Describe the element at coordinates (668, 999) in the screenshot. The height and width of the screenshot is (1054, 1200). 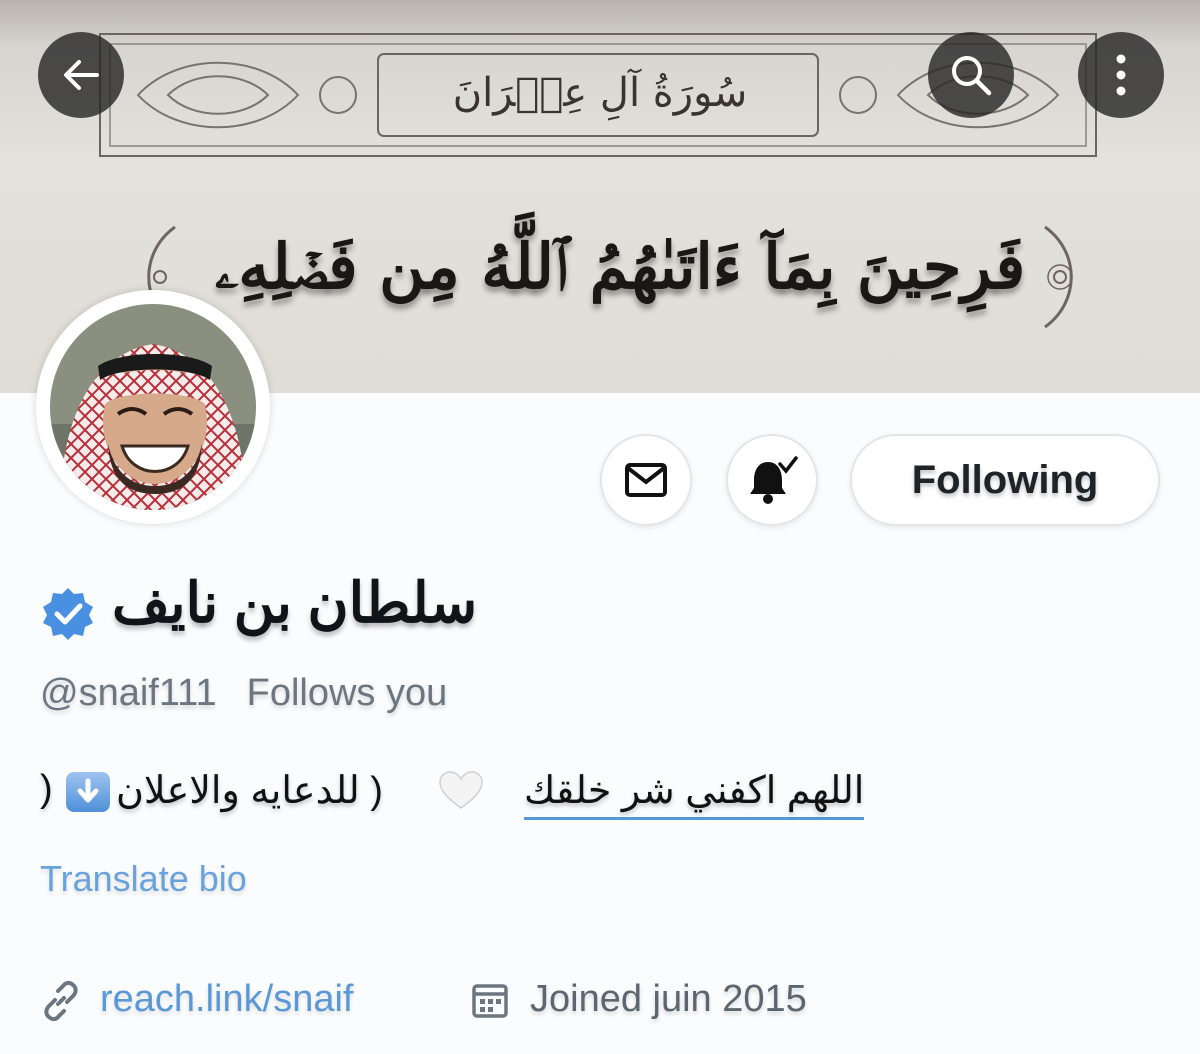
I see `join-date: Joined juin 2015` at that location.